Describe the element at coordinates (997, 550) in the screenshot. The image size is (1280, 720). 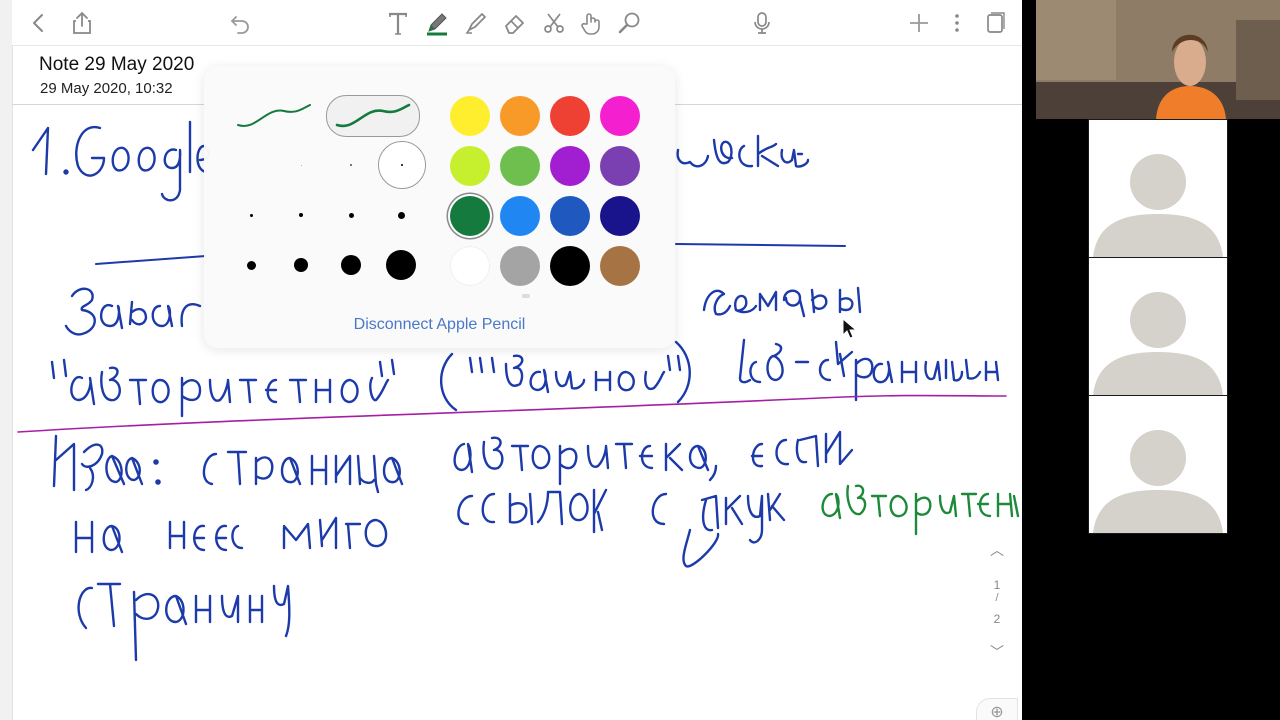
I see `page-up-chevron-icon: ︿` at that location.